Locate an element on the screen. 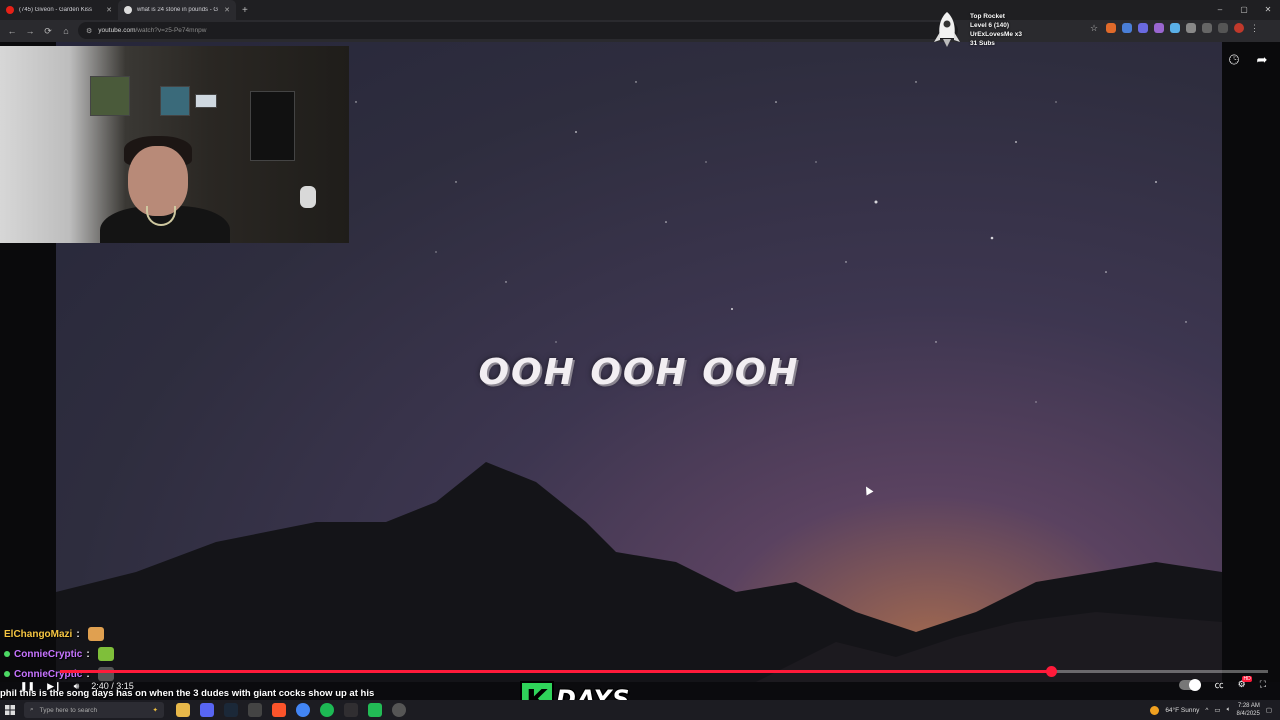 This screenshot has width=1280, height=720. youtube-favicon-icon is located at coordinates (10, 10).